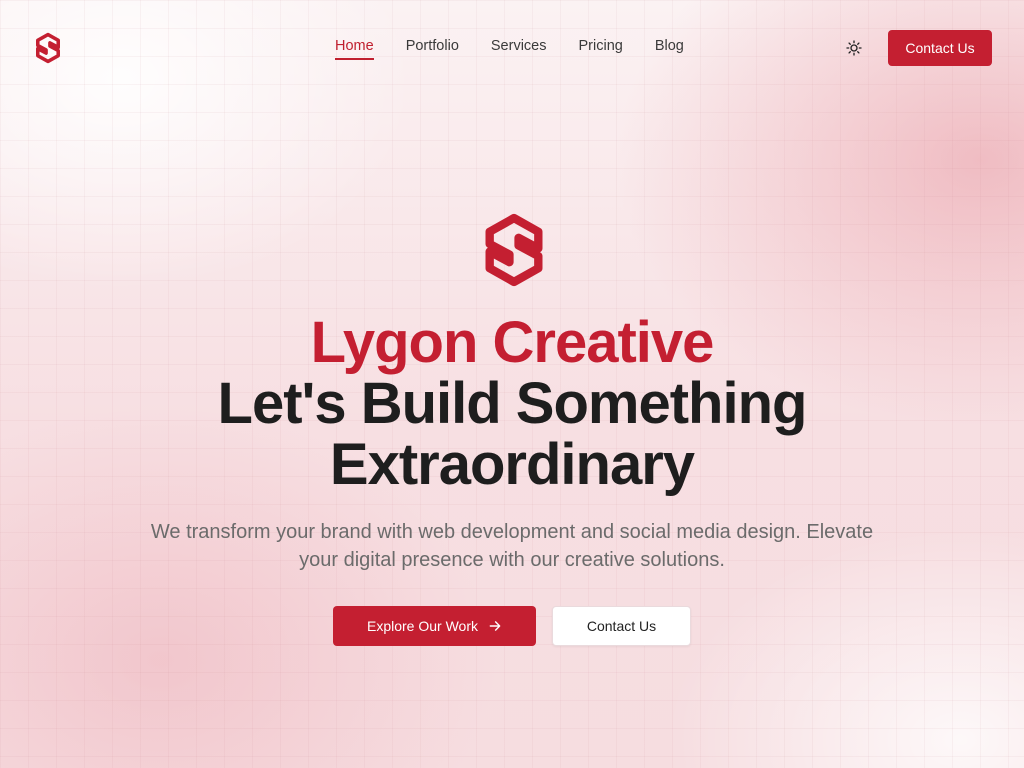  I want to click on sun-icon, so click(854, 48).